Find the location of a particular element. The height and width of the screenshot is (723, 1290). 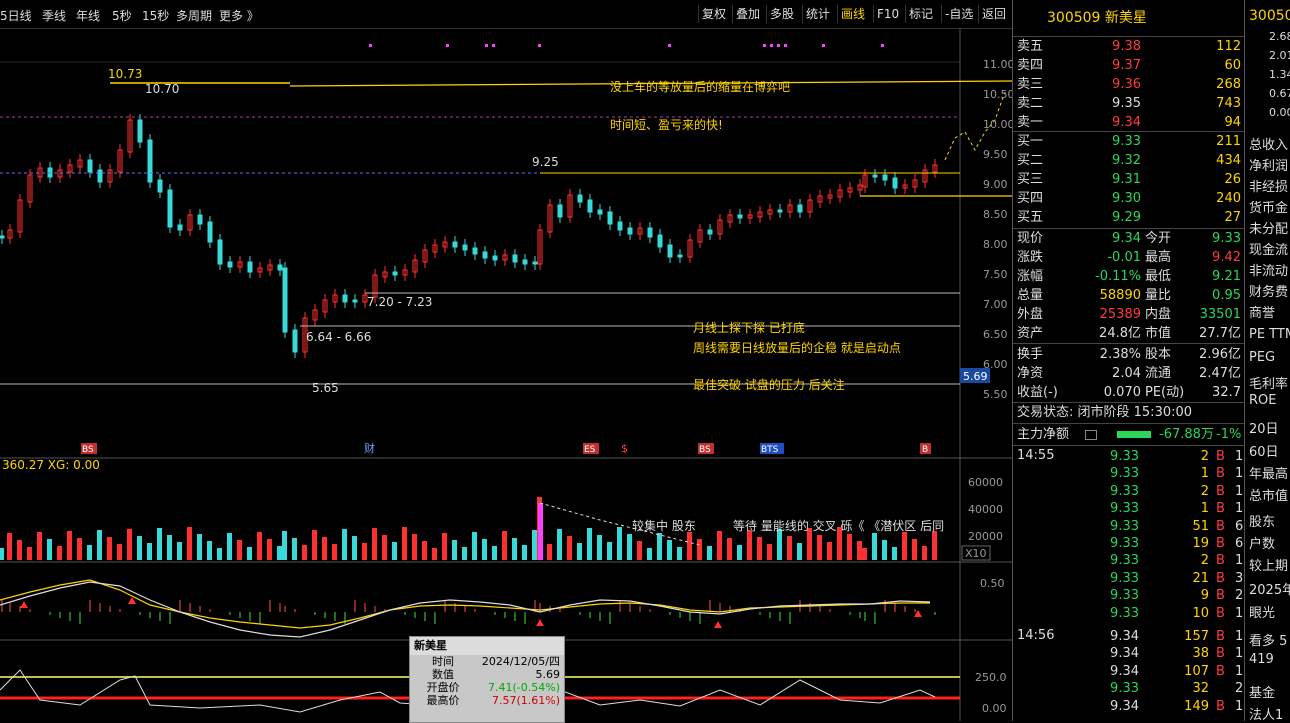

price-axis-label: 9.00 is located at coordinates (995, 184).